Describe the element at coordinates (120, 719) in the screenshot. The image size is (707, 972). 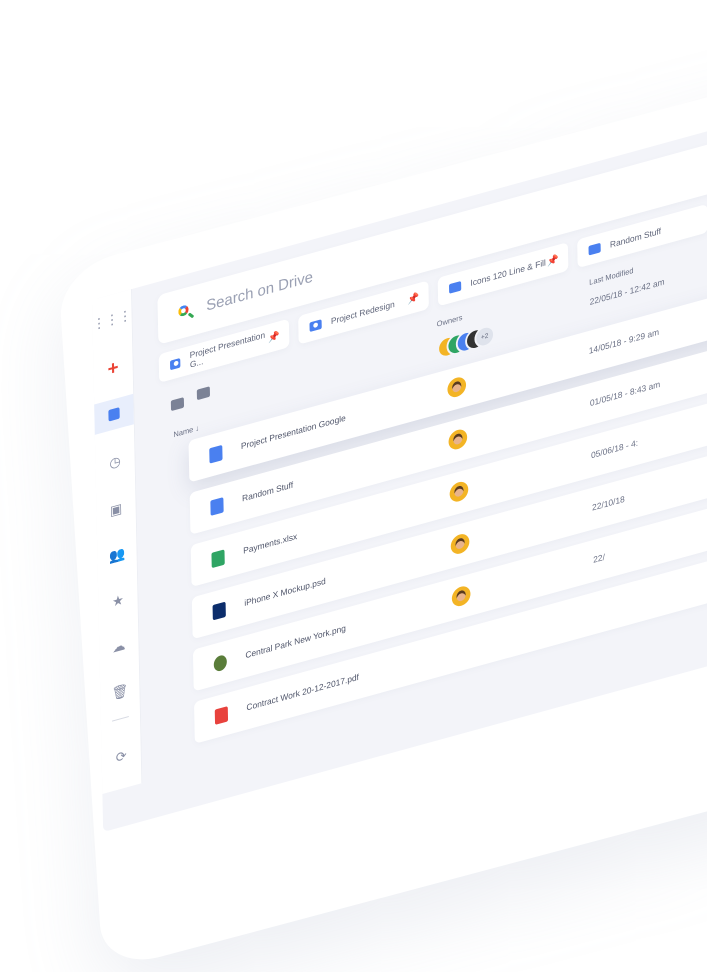
I see `rail-divider` at that location.